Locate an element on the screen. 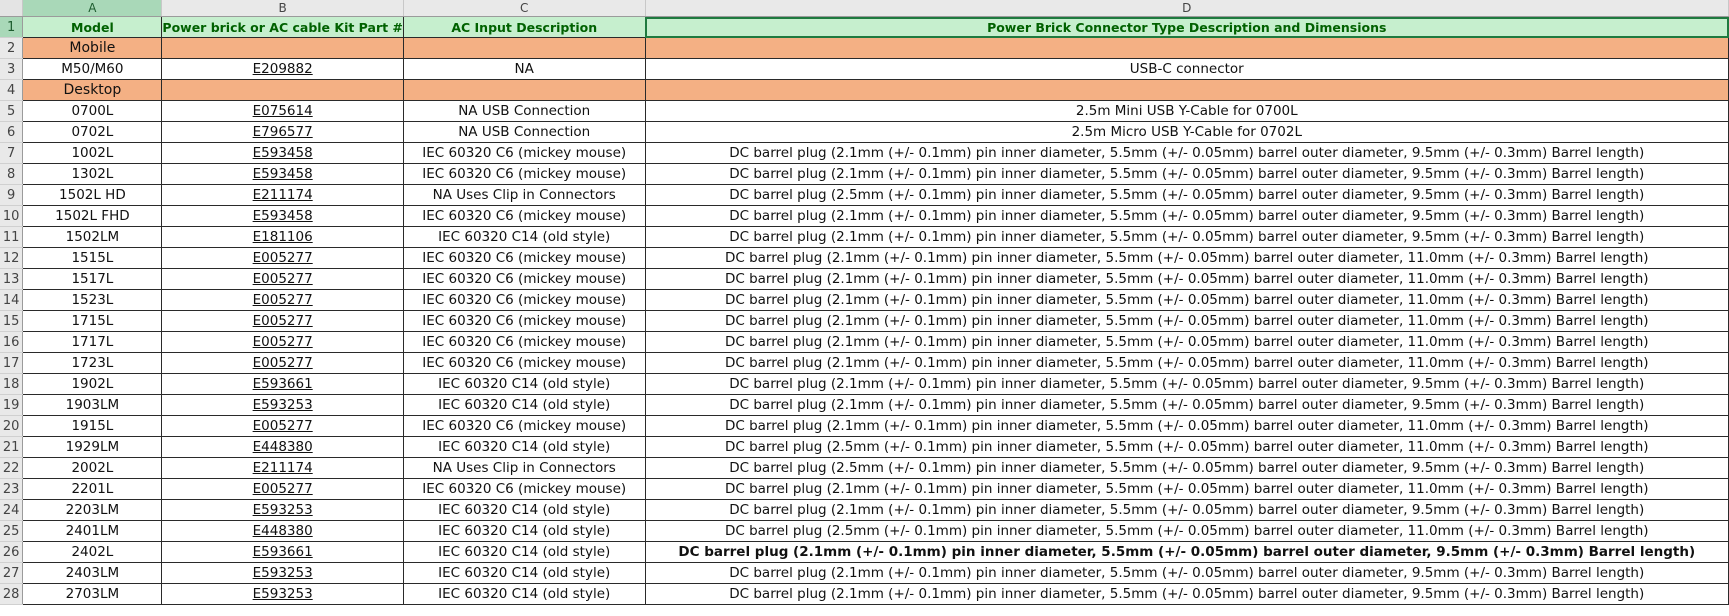 Image resolution: width=1729 pixels, height=616 pixels. column-header-b: B is located at coordinates (282, 8).